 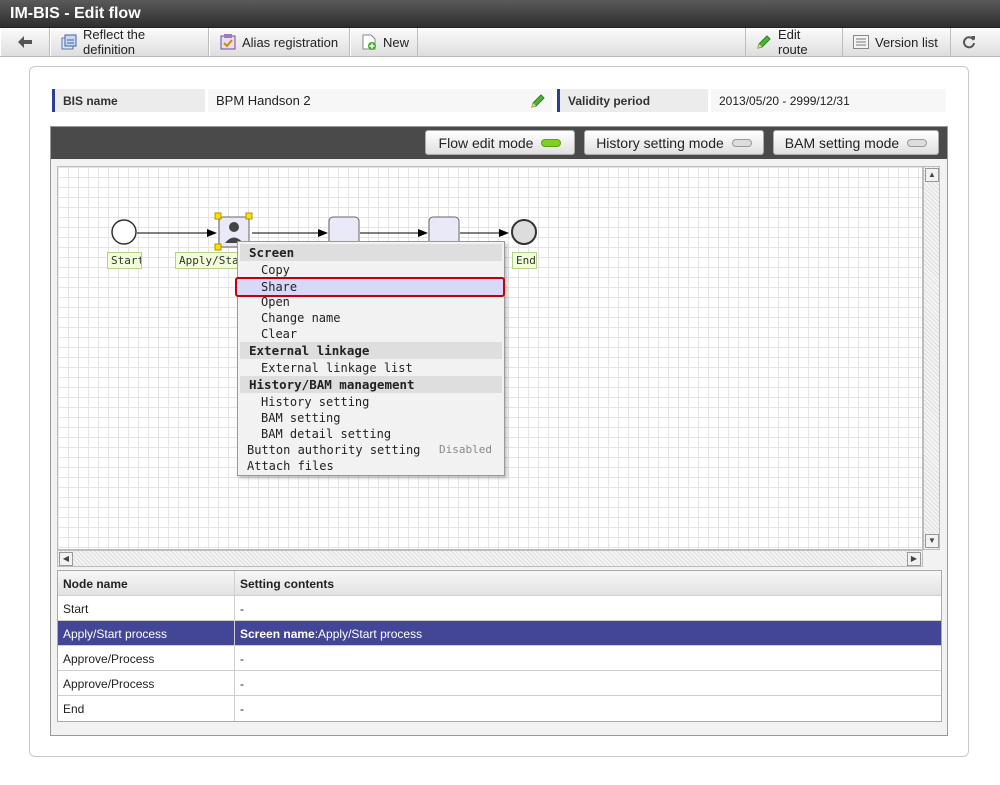 What do you see at coordinates (66, 559) in the screenshot?
I see `scroll-left-arrow-icon: ◀` at bounding box center [66, 559].